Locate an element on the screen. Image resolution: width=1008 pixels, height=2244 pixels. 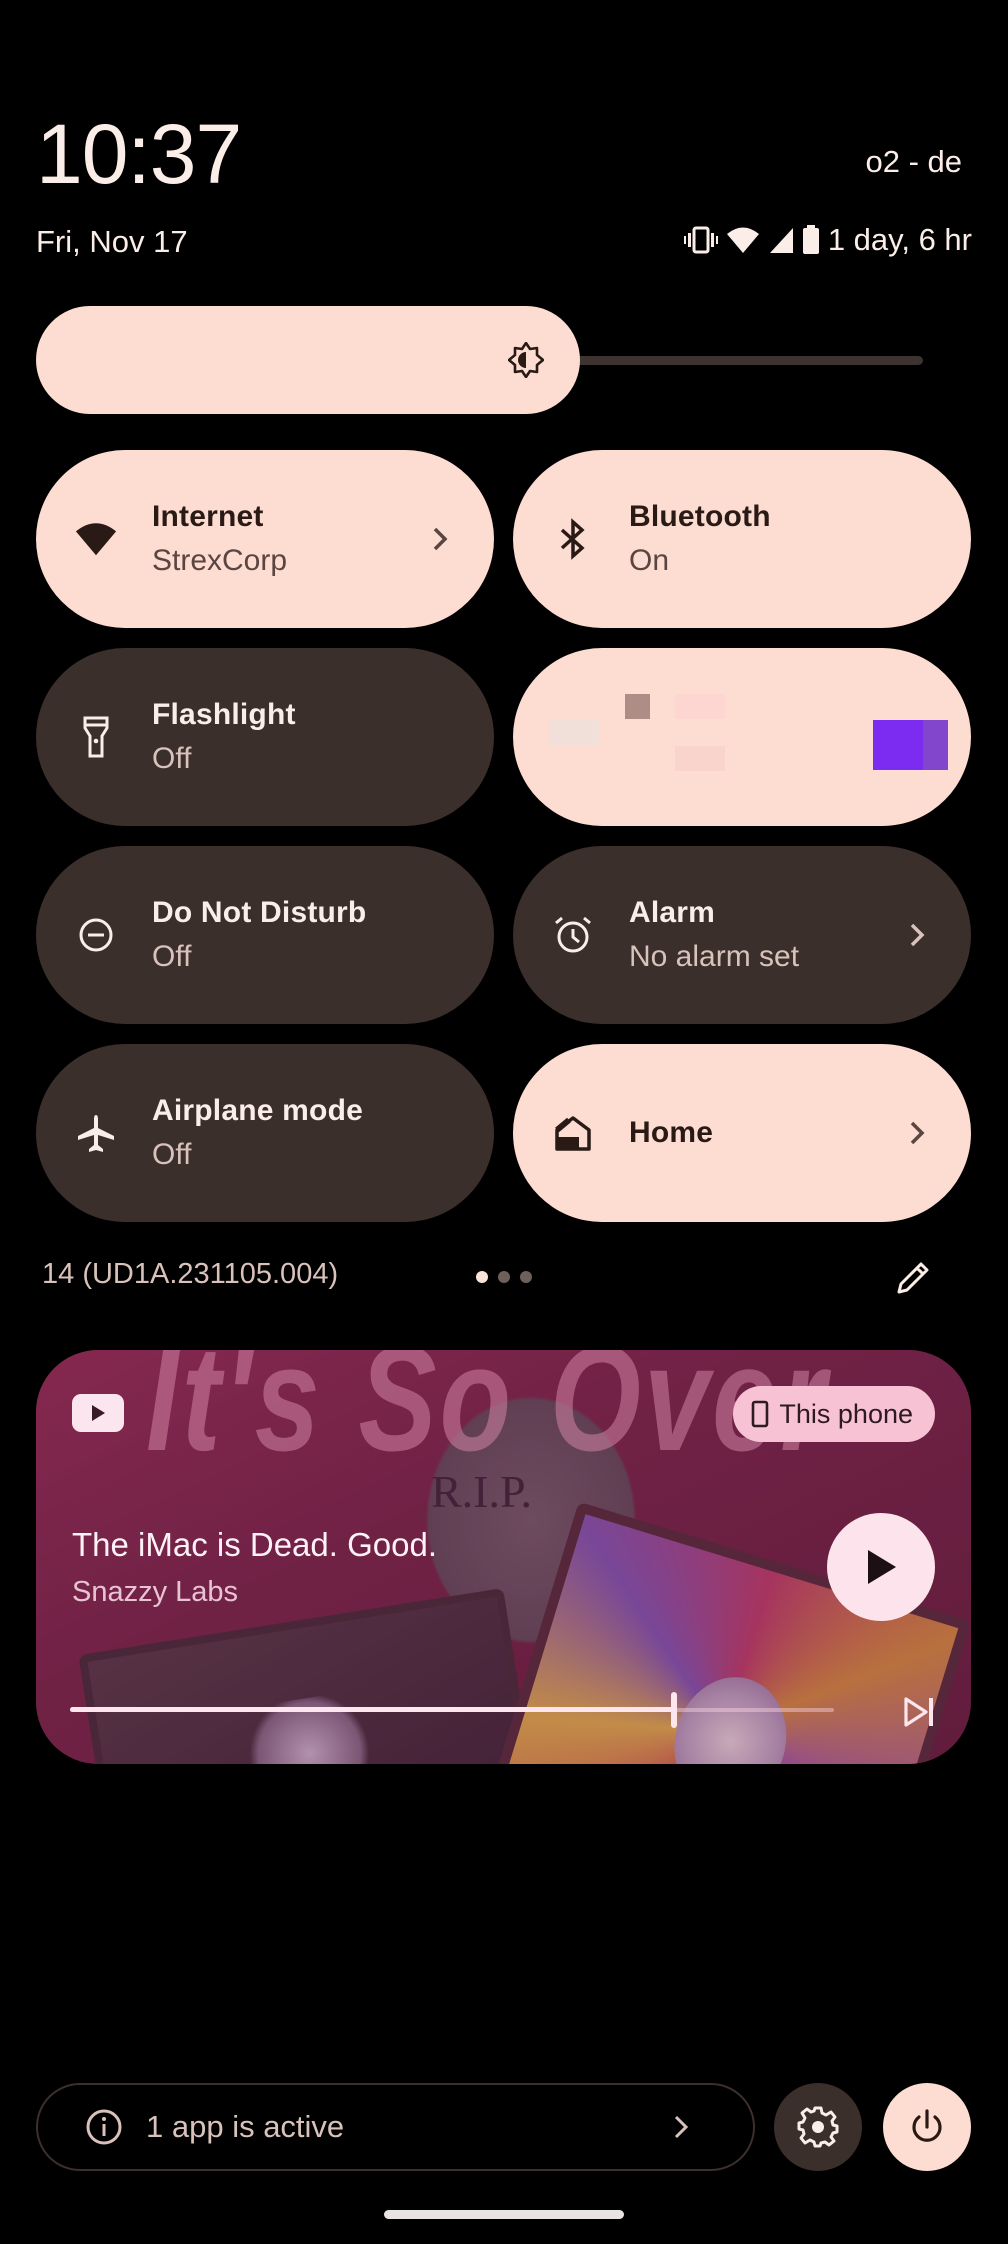
tile-bluetooth: Bluetooth On is located at coordinates (742, 539).